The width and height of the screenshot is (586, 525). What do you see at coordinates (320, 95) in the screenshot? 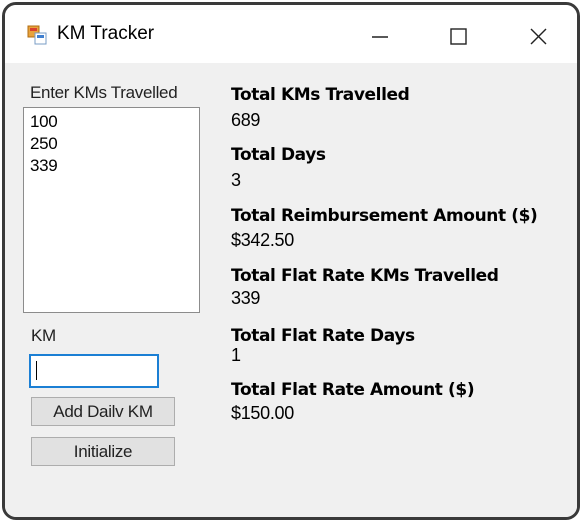
I see `total-kms-title: Total KMs Travelled` at bounding box center [320, 95].